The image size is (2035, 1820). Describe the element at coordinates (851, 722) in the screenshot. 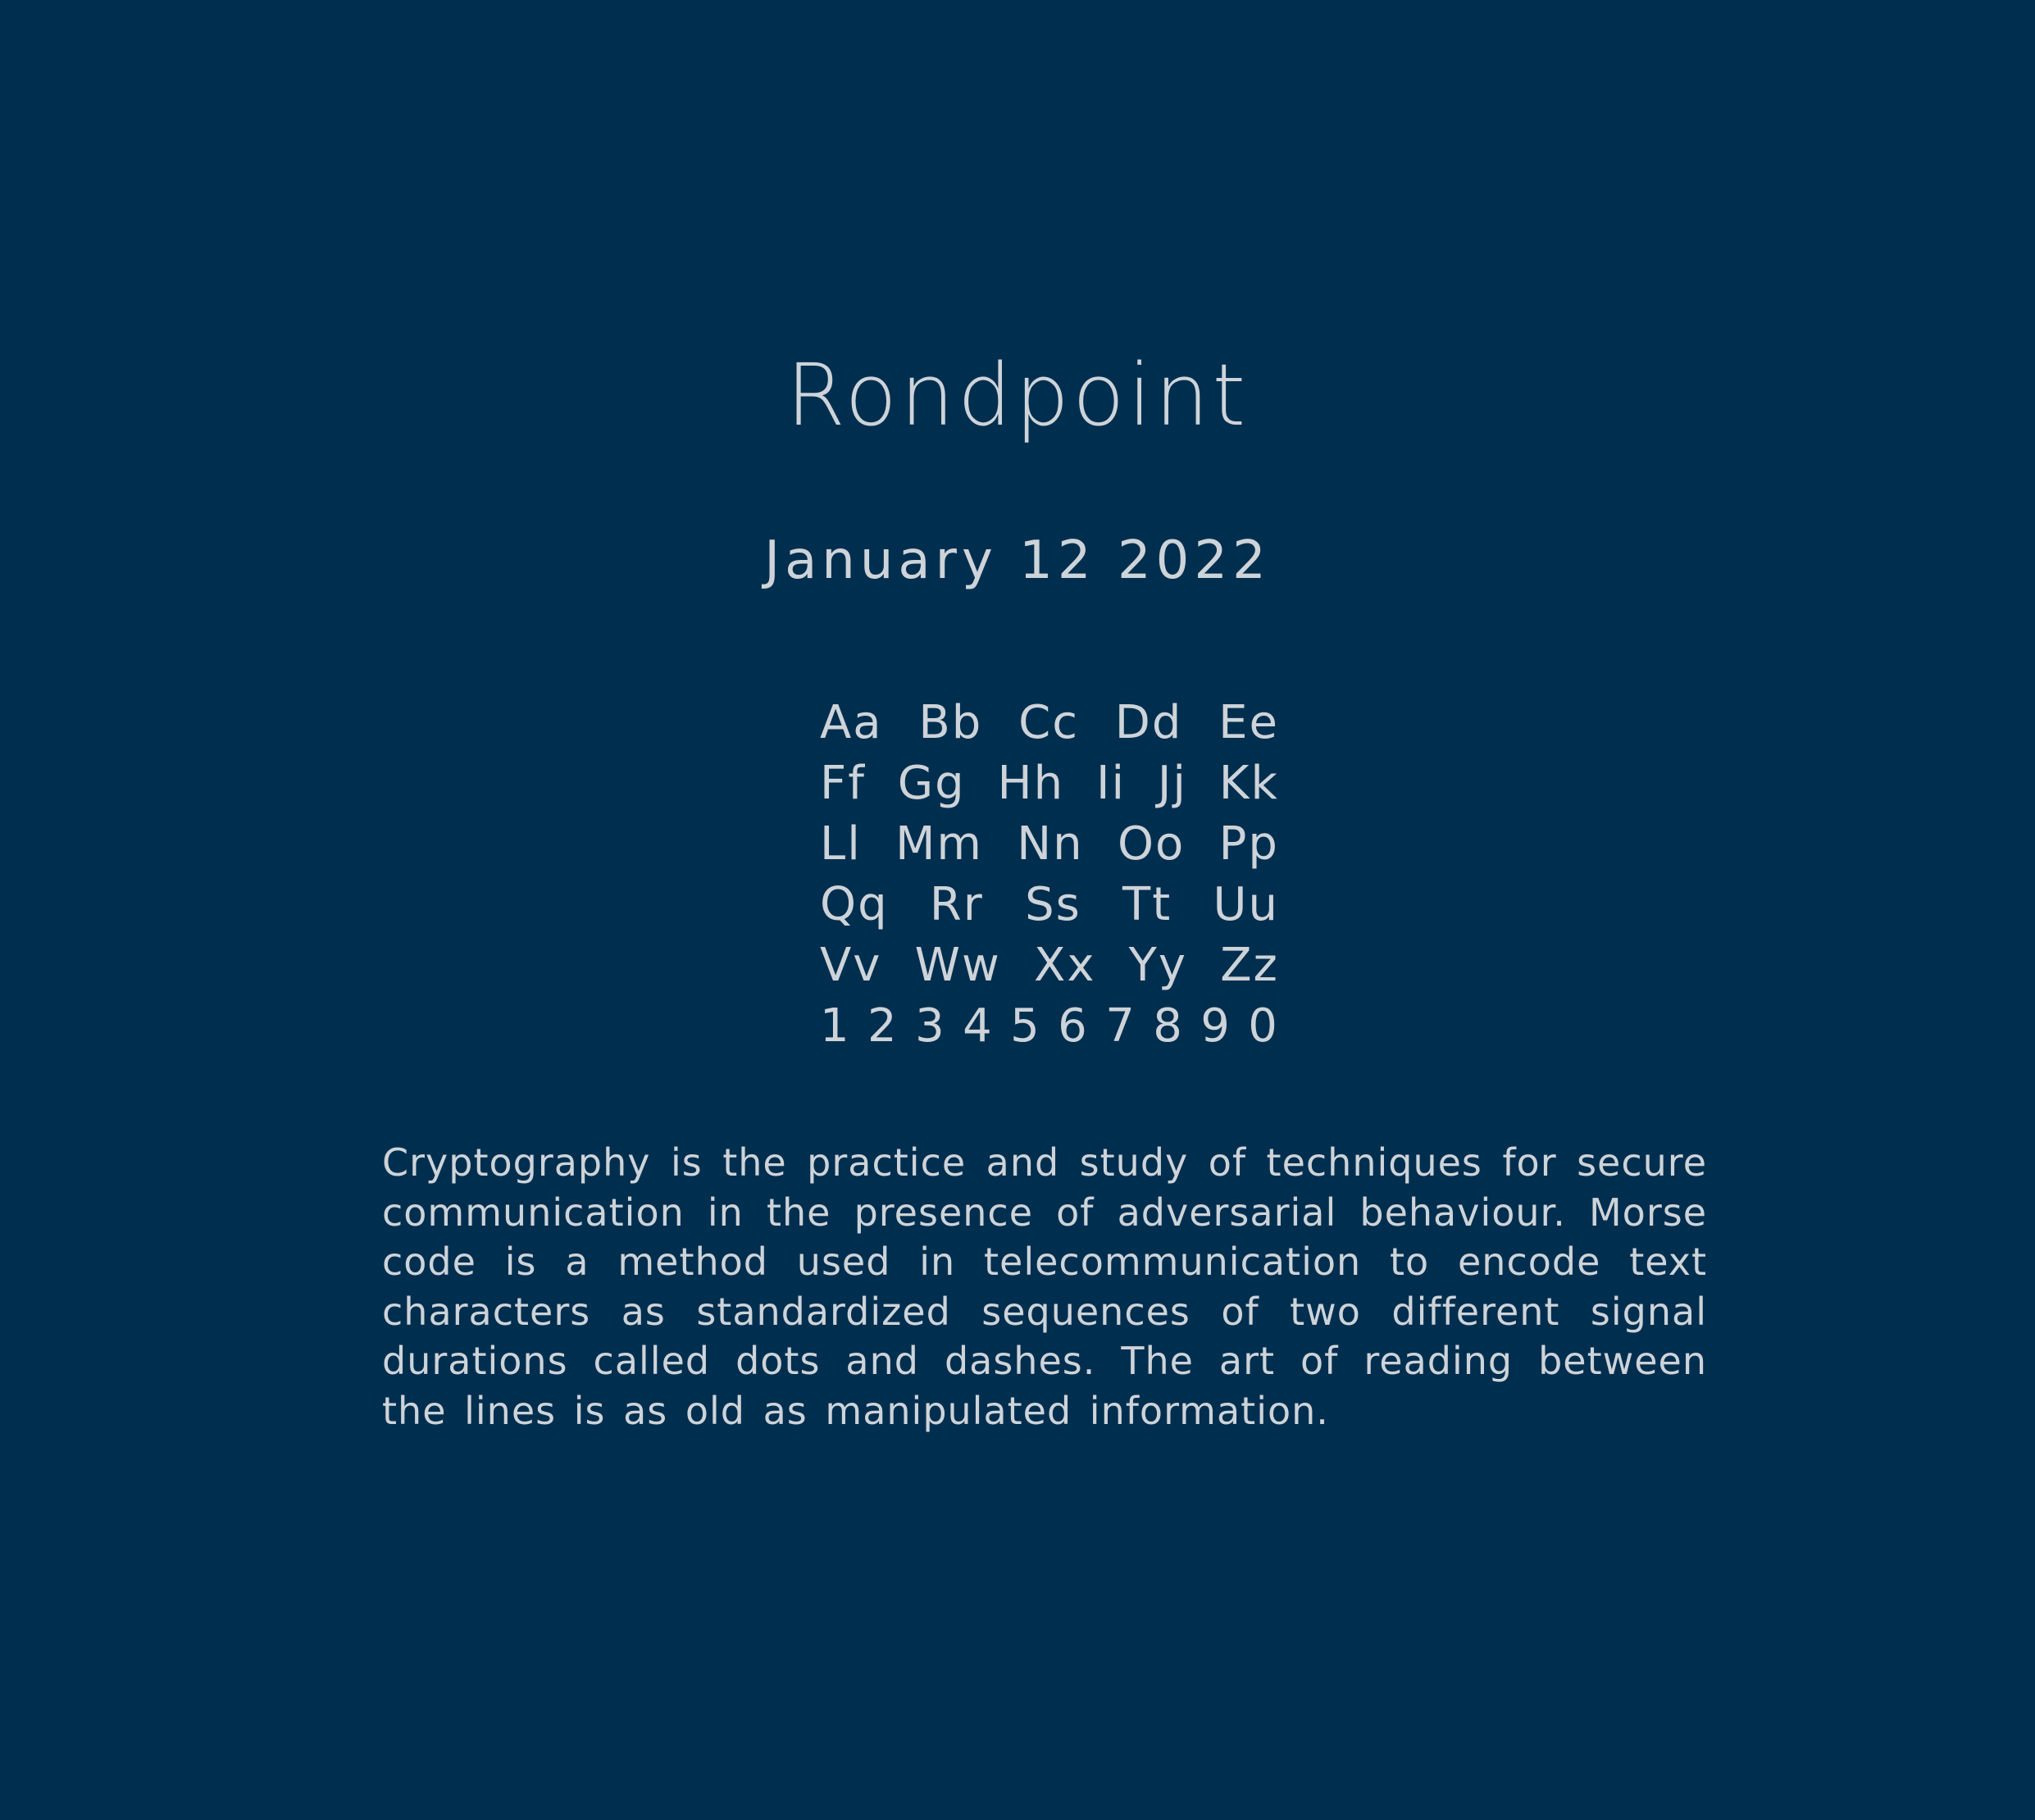

I see `glyph-pair: Aa` at that location.